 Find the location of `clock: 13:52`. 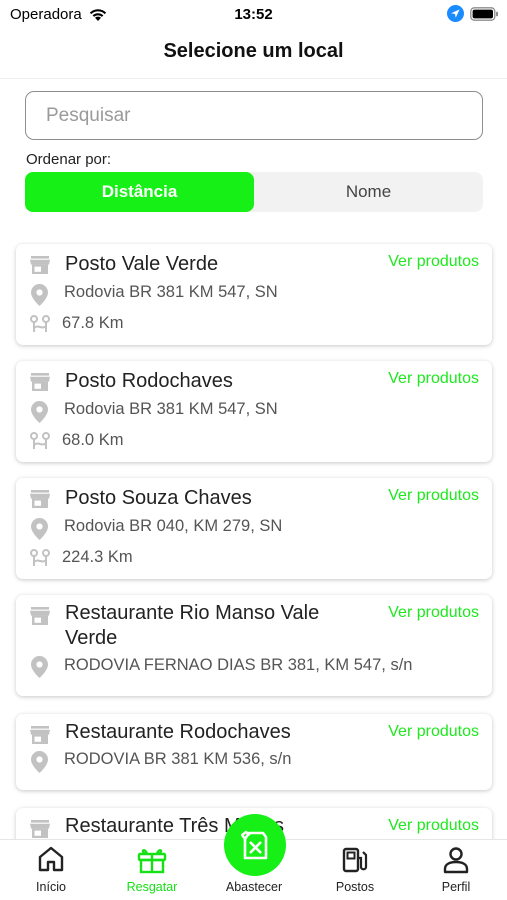

clock: 13:52 is located at coordinates (253, 14).